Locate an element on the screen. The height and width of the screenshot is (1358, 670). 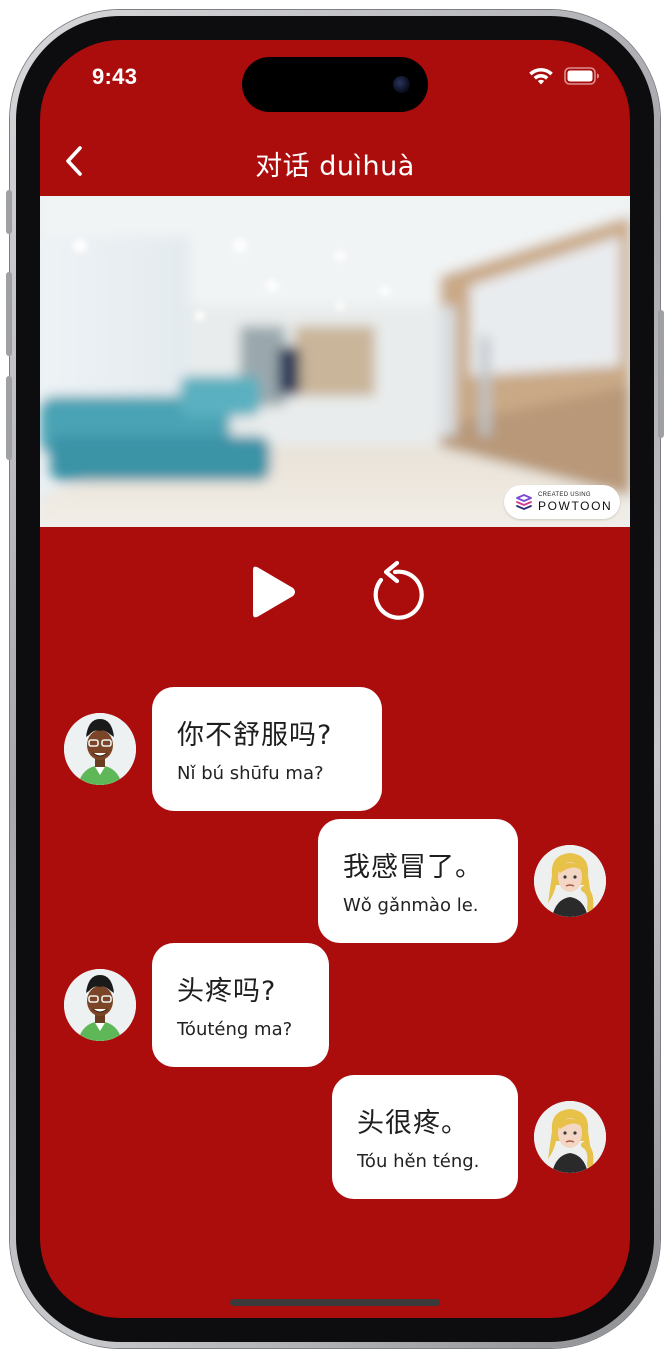
battery-icon is located at coordinates (581, 76).